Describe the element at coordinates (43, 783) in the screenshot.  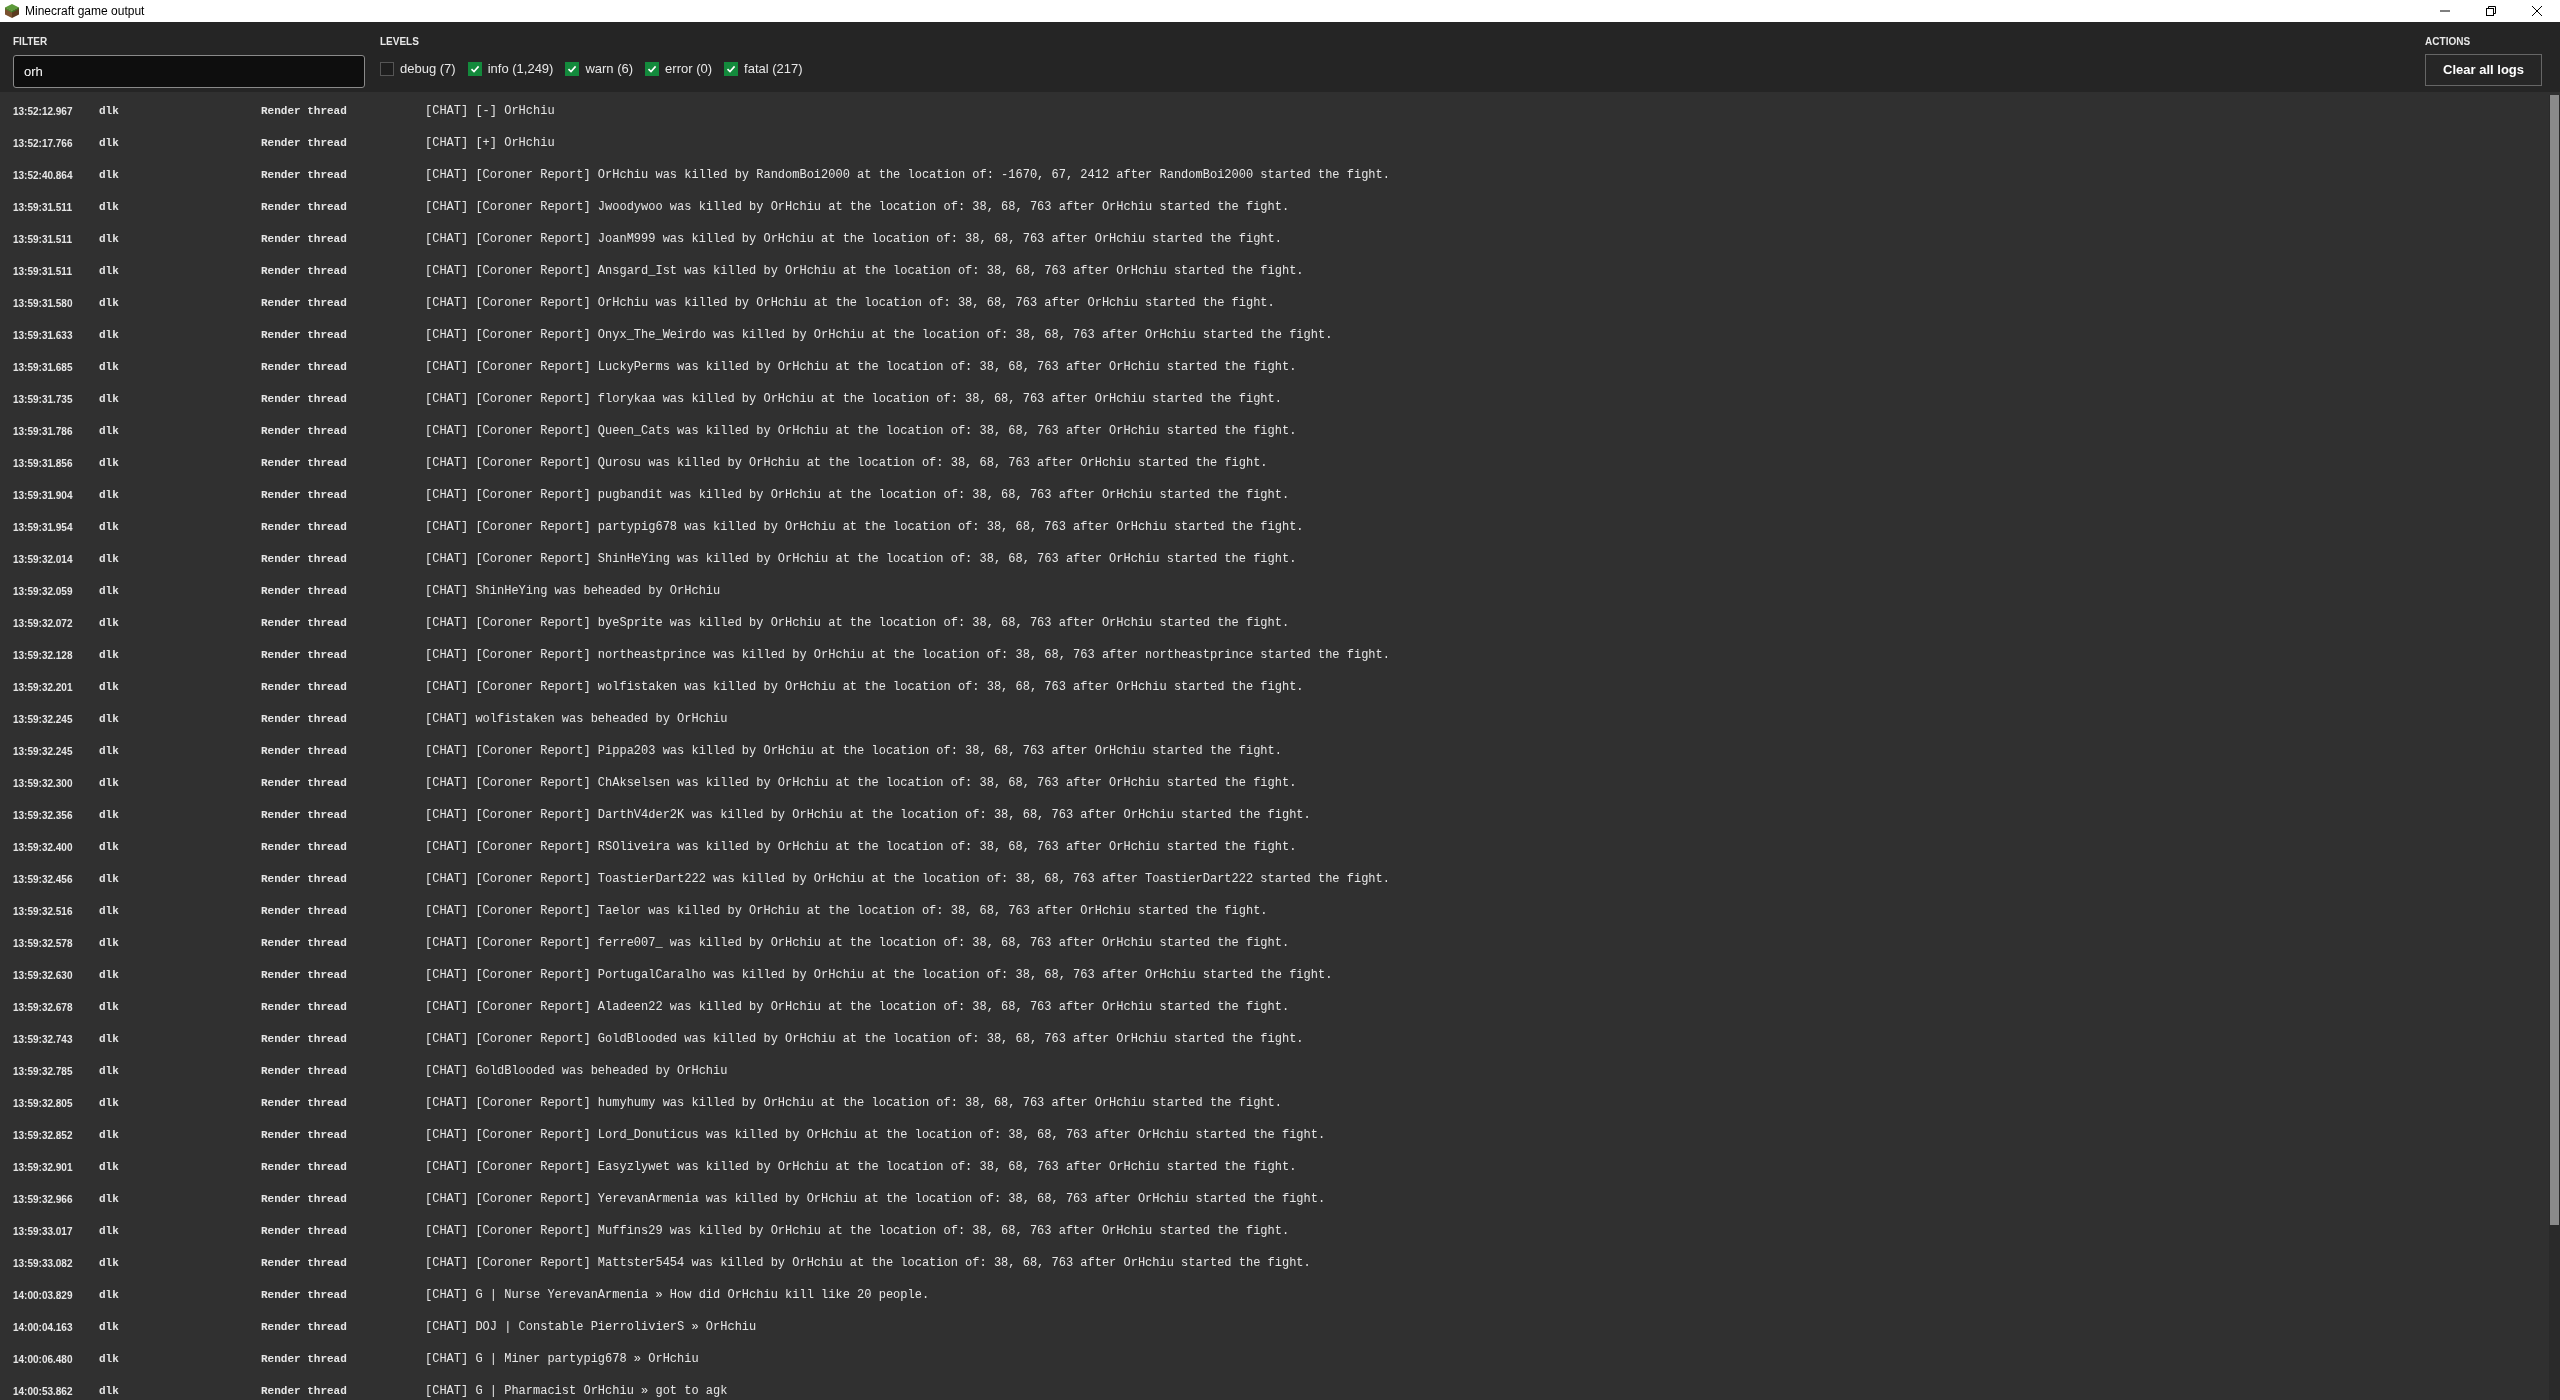
I see `log-time: 13:59:32.300` at that location.